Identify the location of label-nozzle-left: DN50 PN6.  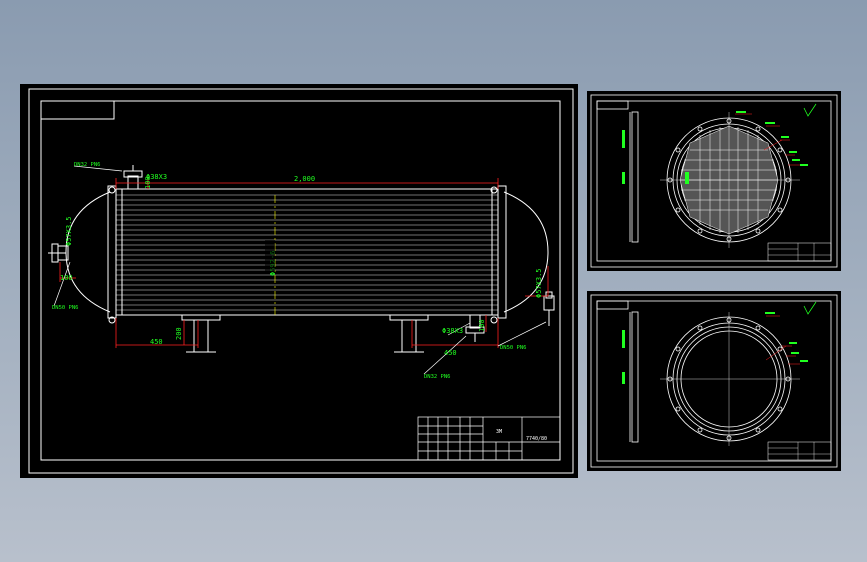
(65, 308).